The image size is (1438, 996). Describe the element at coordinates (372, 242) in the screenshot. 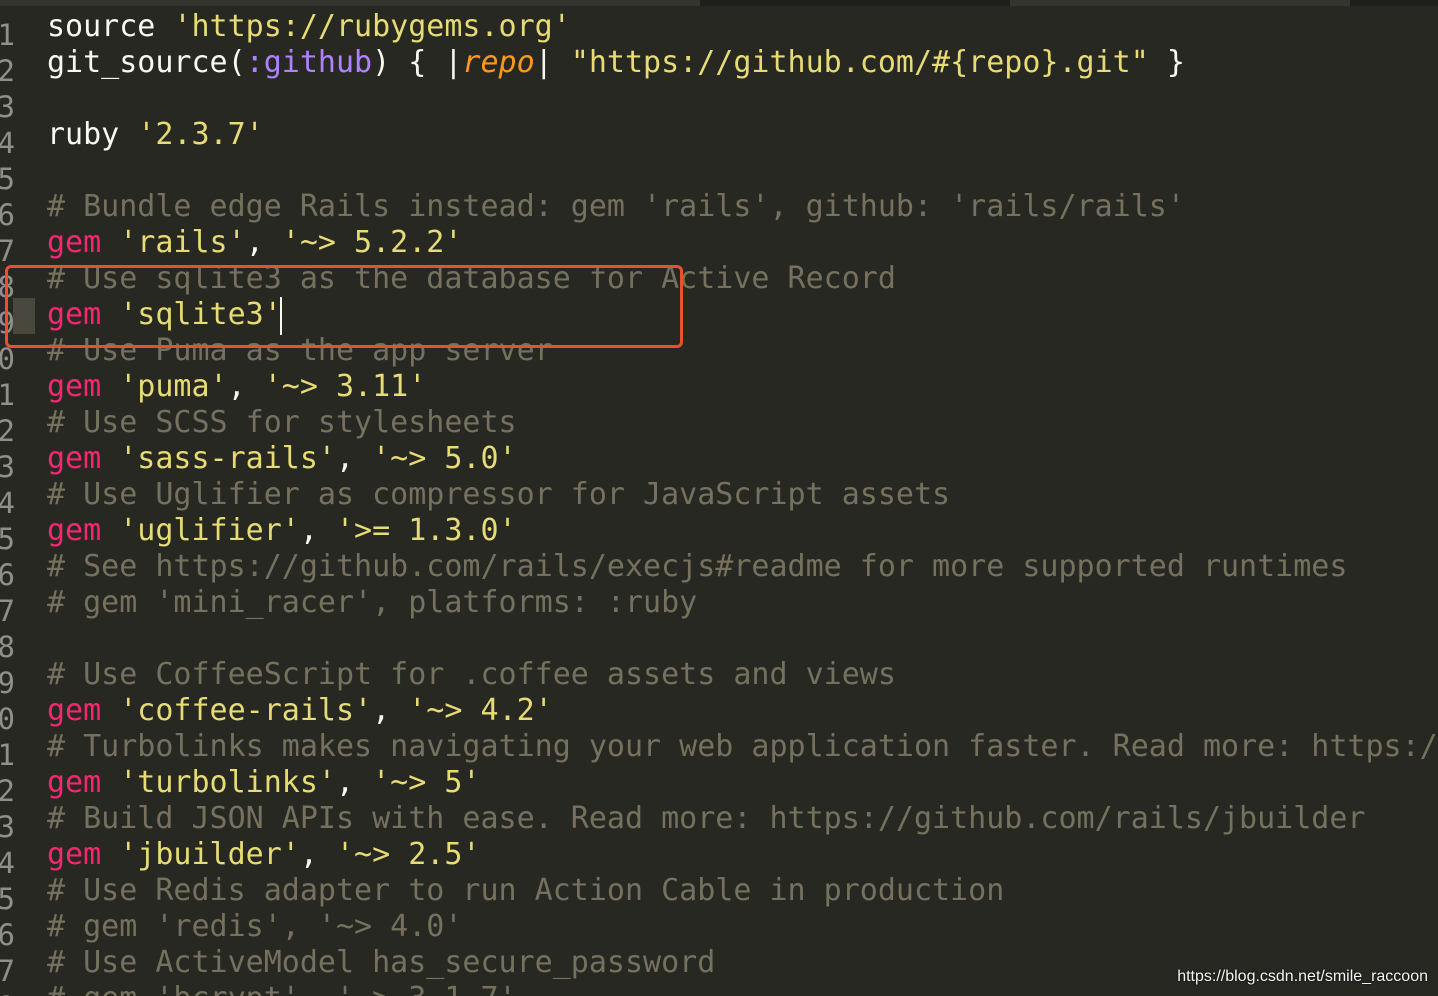

I see `code-token: '~> 5.2.2'` at that location.